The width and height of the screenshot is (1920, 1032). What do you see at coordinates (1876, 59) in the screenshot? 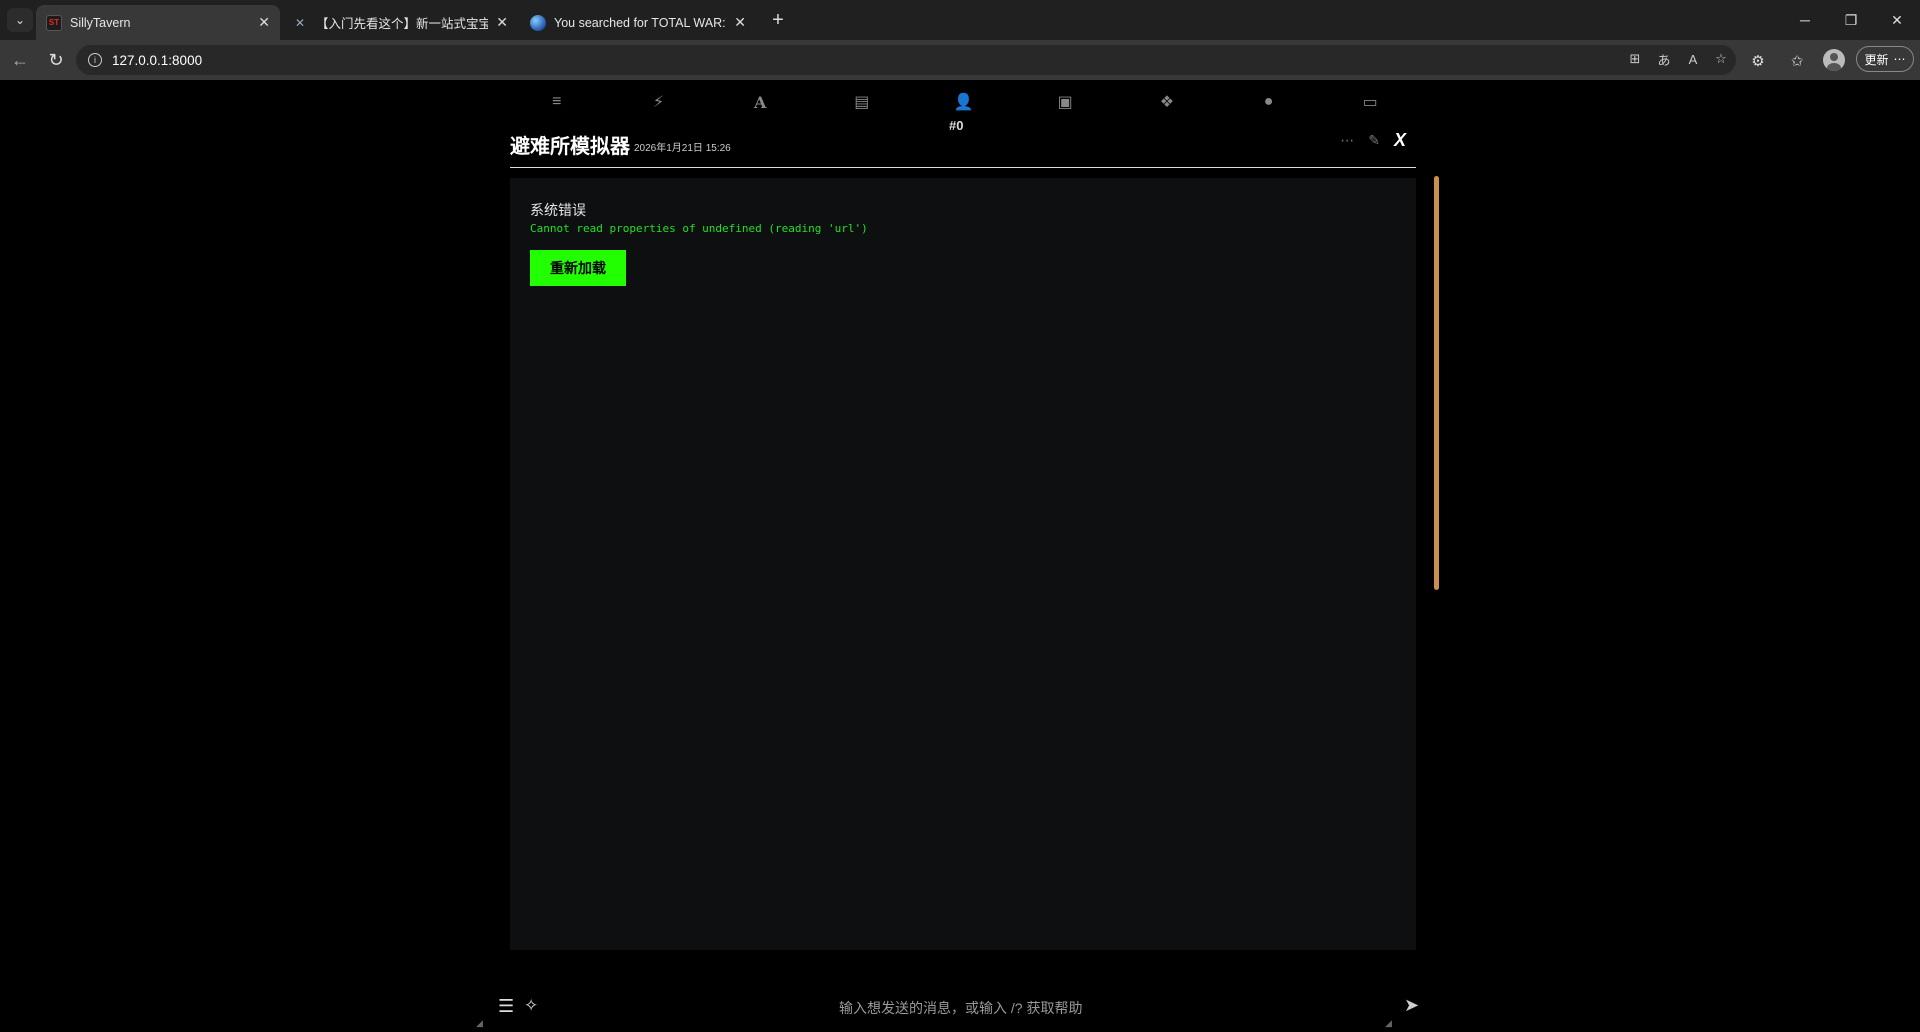
I see `update-label: 更新` at bounding box center [1876, 59].